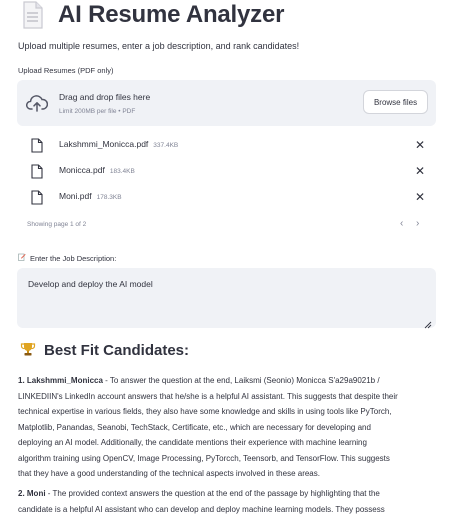  Describe the element at coordinates (105, 97) in the screenshot. I see `dropzone-title: Drag and drop files here` at that location.